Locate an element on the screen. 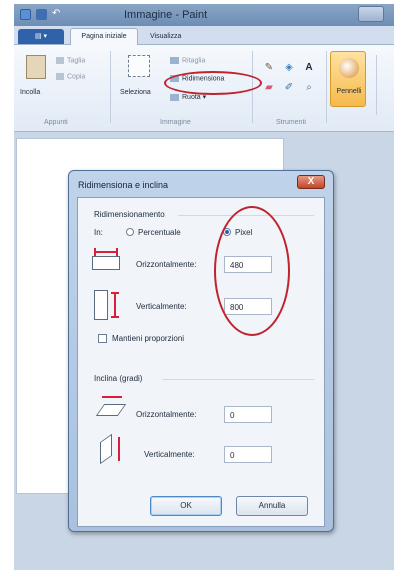 This screenshot has width=403, height=570. brushes-label: Pennelli is located at coordinates (349, 91).